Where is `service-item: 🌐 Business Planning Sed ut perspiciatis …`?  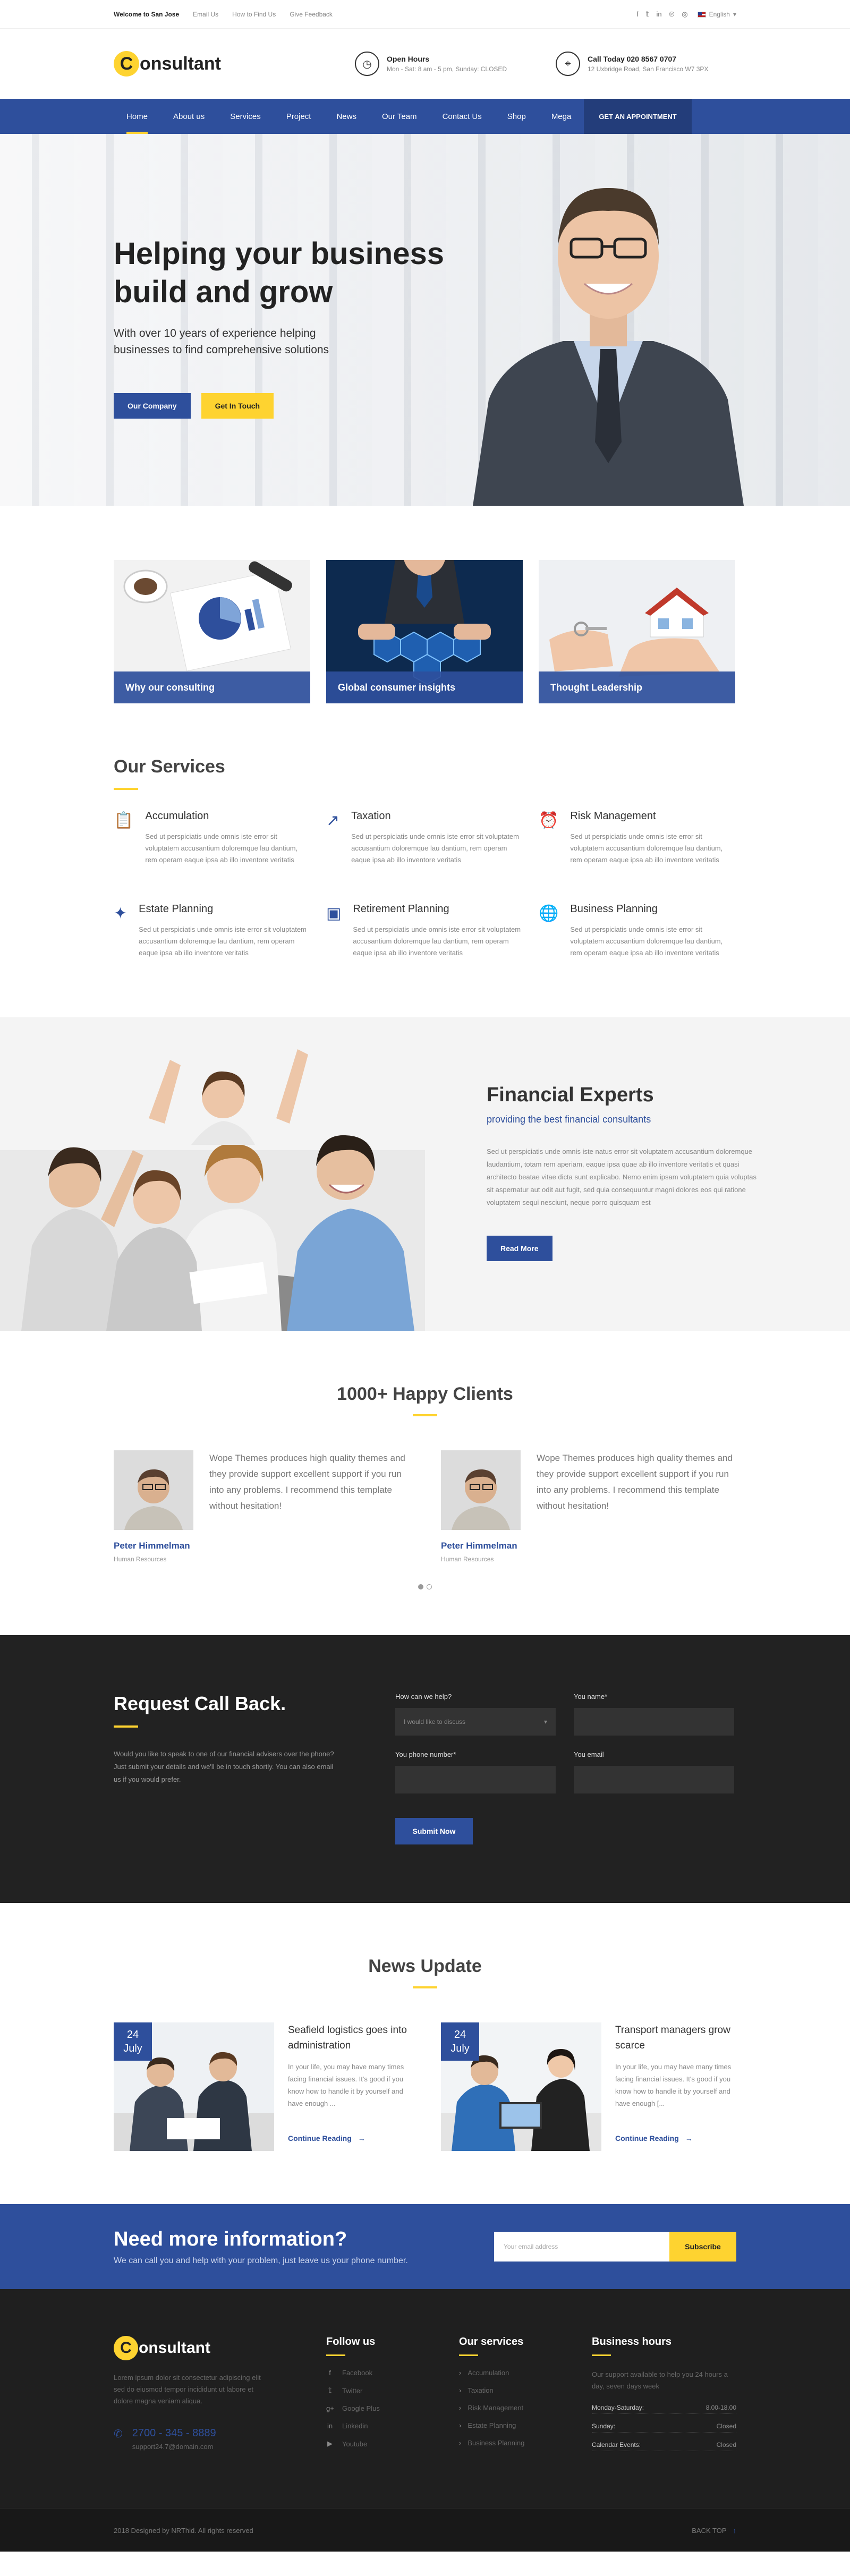 service-item: 🌐 Business Planning Sed ut perspiciatis … is located at coordinates (637, 931).